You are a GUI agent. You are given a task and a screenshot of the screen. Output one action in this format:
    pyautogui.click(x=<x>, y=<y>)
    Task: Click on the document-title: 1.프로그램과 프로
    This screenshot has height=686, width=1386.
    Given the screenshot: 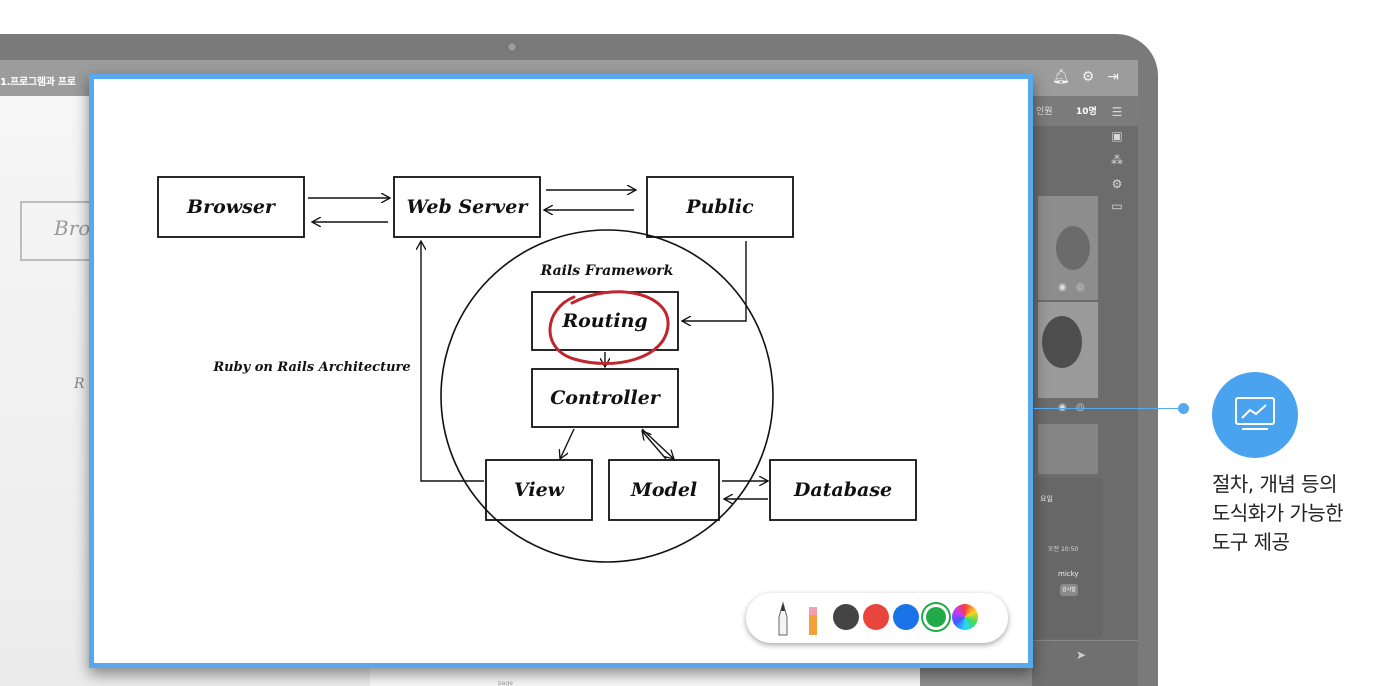 What is the action you would take?
    pyautogui.click(x=38, y=82)
    